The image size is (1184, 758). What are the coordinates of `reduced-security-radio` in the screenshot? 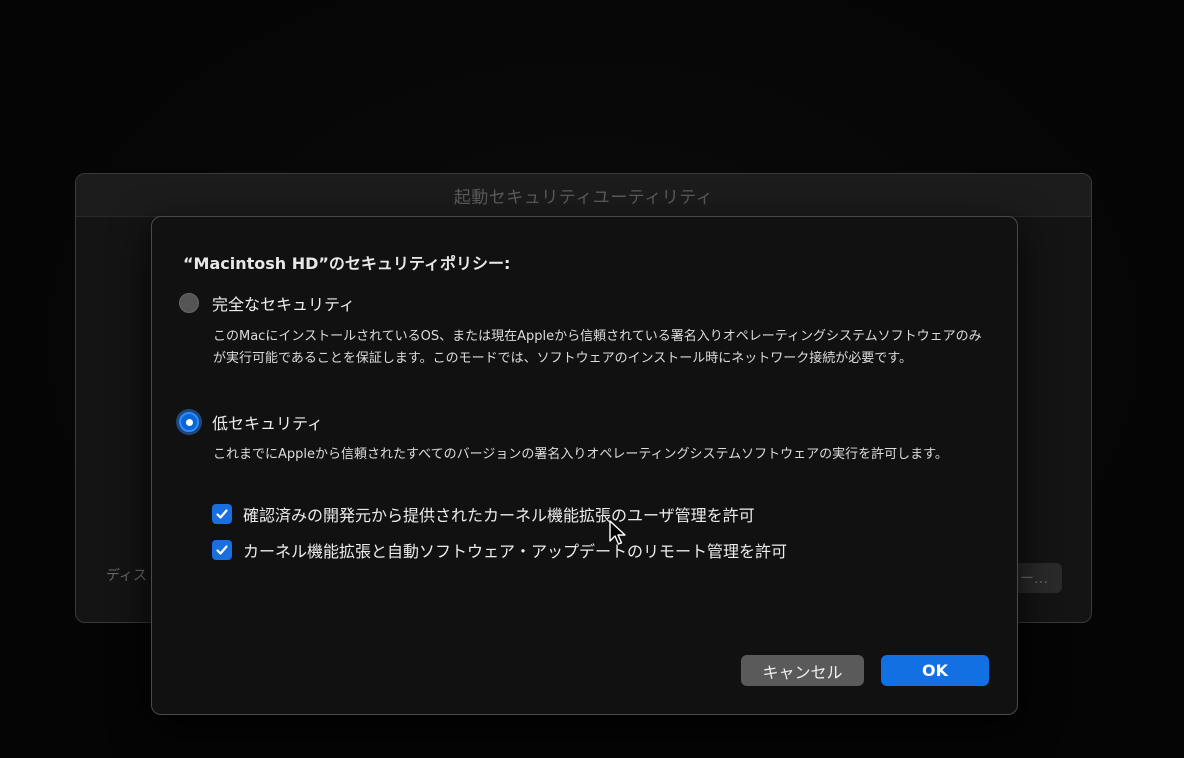 It's located at (189, 422).